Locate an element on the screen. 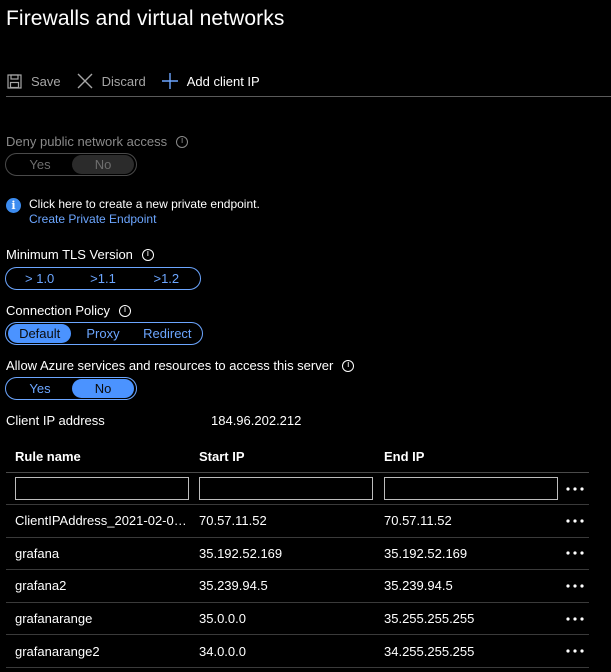 This screenshot has width=611, height=672. connection-policy-toggle: Default Proxy Redirect is located at coordinates (104, 333).